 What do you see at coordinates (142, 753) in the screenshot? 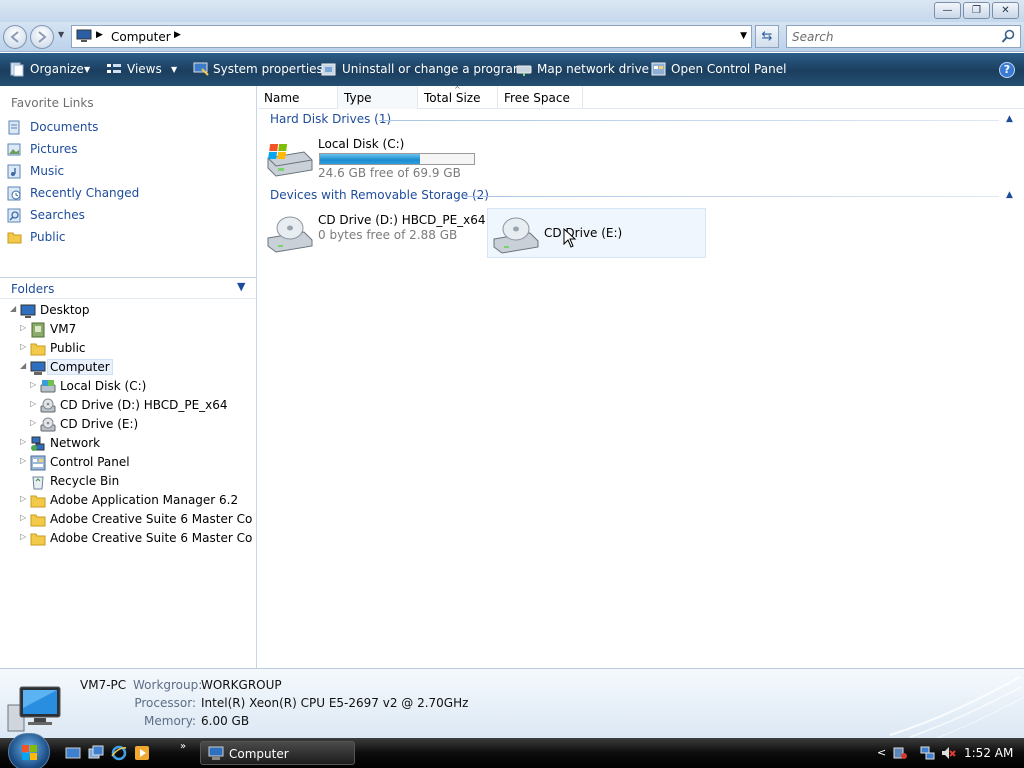
I see `media-player-icon` at bounding box center [142, 753].